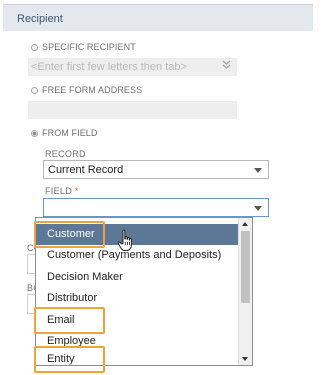 The image size is (323, 375). What do you see at coordinates (245, 267) in the screenshot?
I see `scrollbar-thumb` at bounding box center [245, 267].